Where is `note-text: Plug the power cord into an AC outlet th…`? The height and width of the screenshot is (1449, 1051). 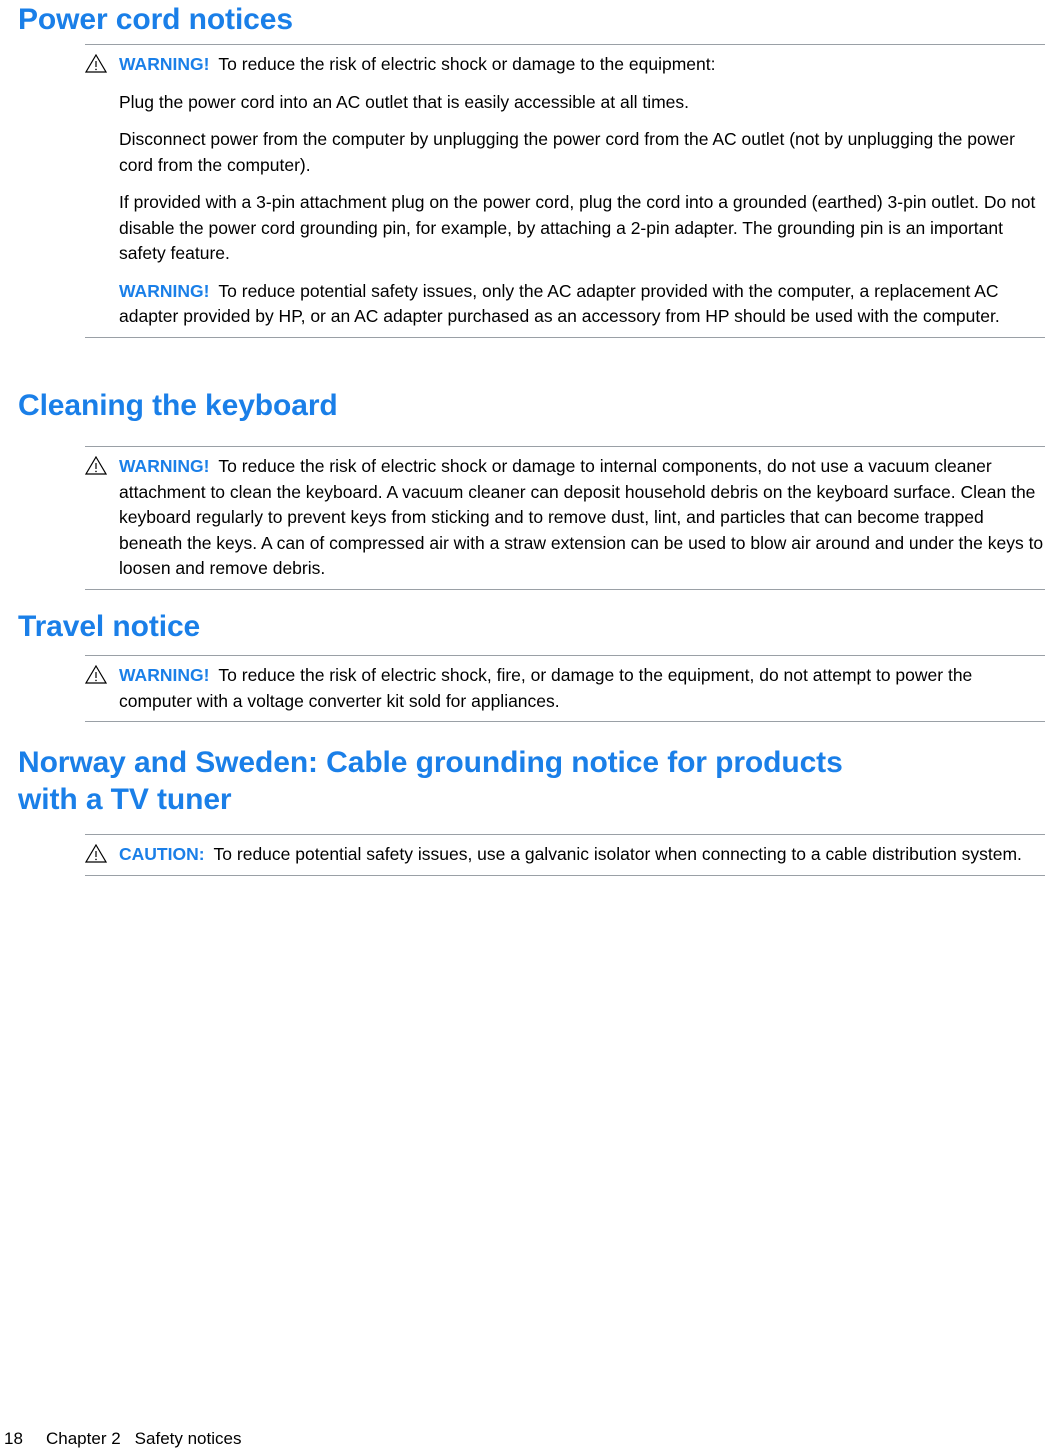
note-text: Plug the power cord into an AC outlet th… is located at coordinates (404, 101).